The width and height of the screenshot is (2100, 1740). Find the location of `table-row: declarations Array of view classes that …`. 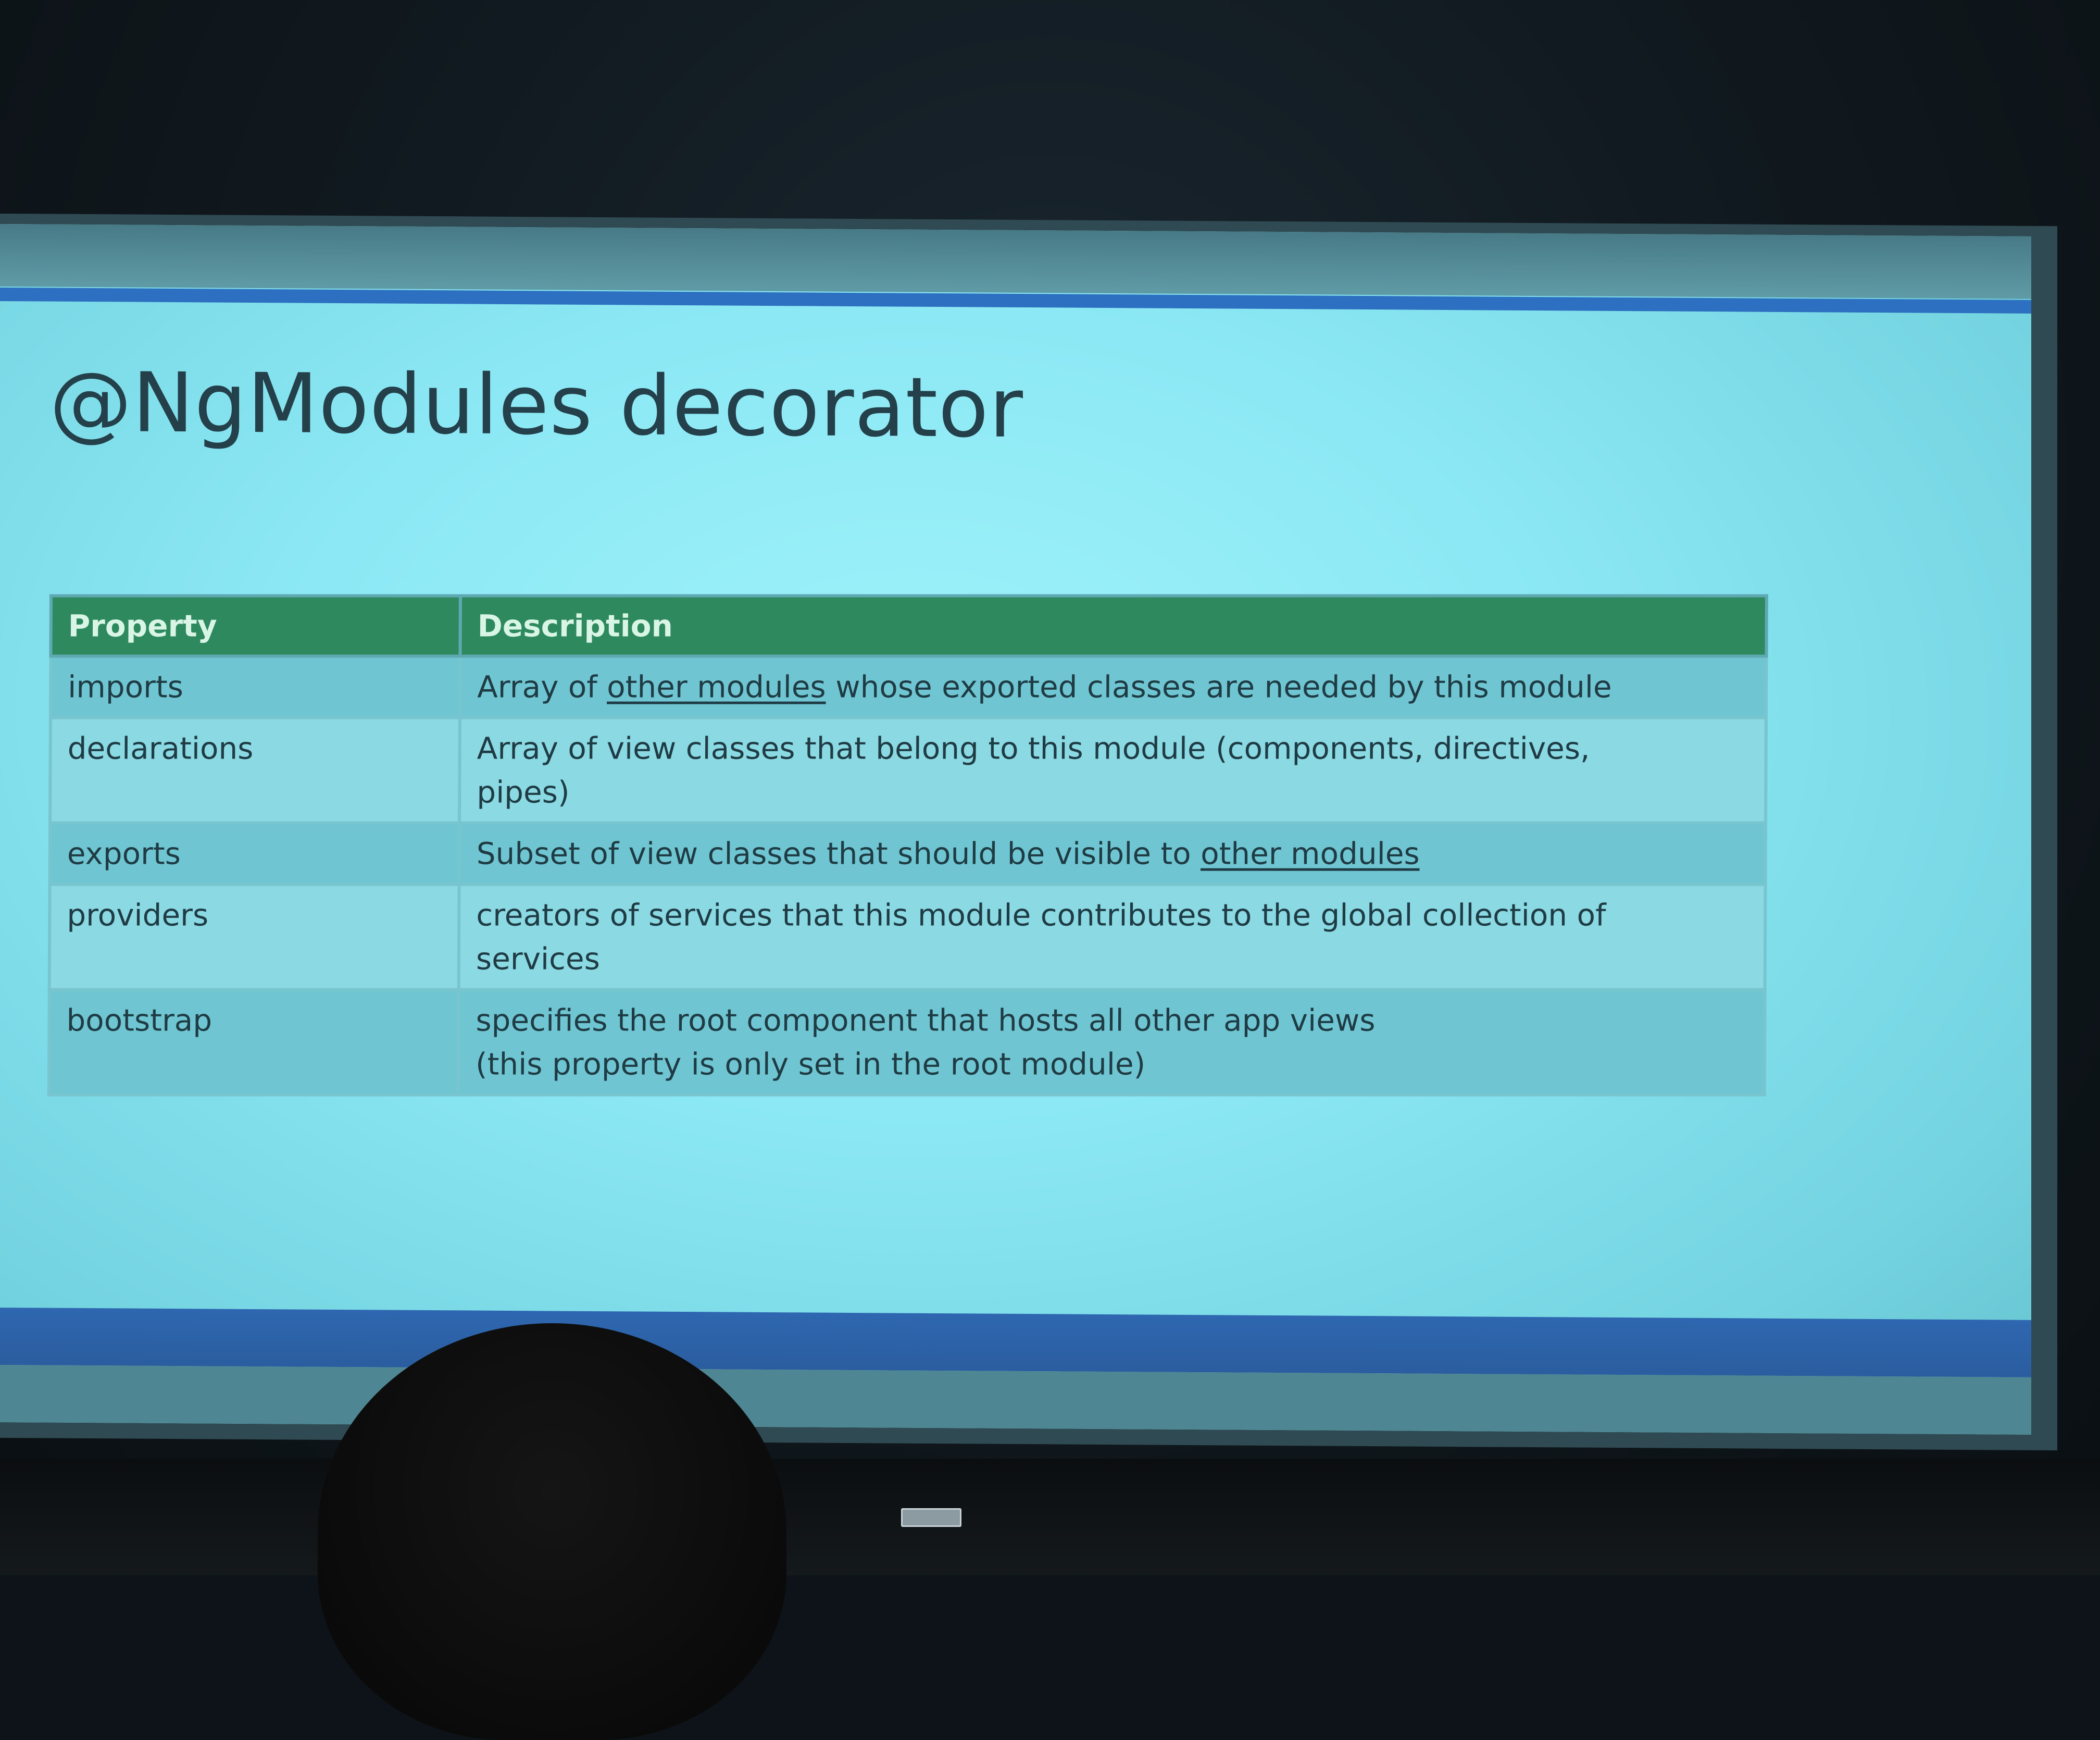

table-row: declarations Array of view classes that … is located at coordinates (908, 770).